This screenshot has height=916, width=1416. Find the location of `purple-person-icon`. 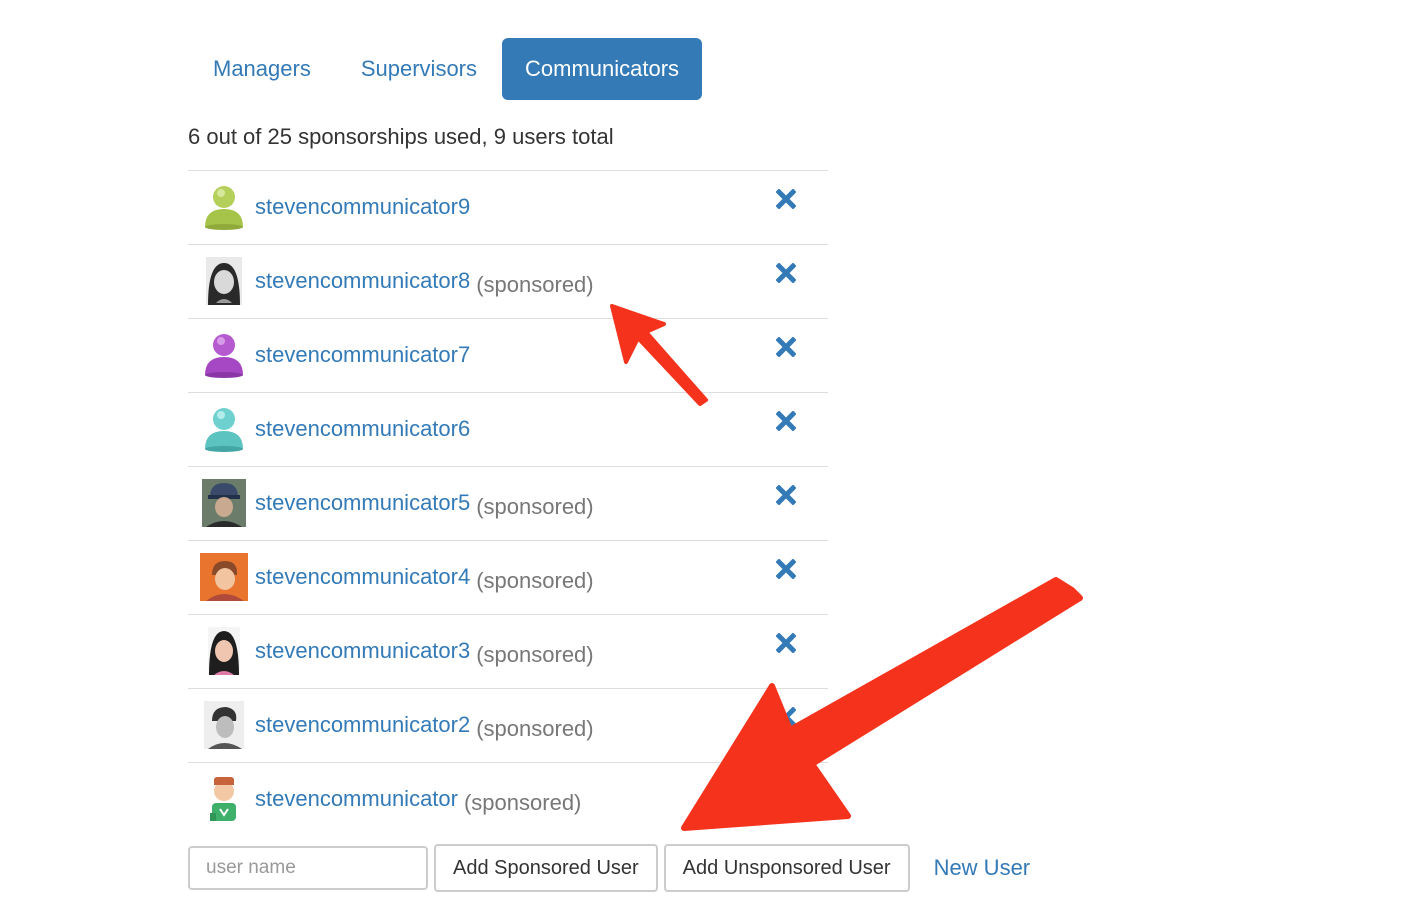

purple-person-icon is located at coordinates (224, 355).